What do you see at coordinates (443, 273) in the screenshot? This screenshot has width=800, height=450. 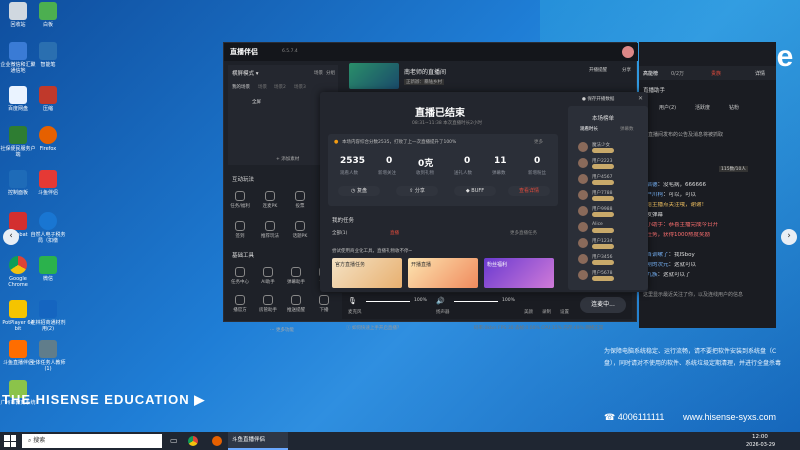 I see `task-card-live: 开播直播` at bounding box center [443, 273].